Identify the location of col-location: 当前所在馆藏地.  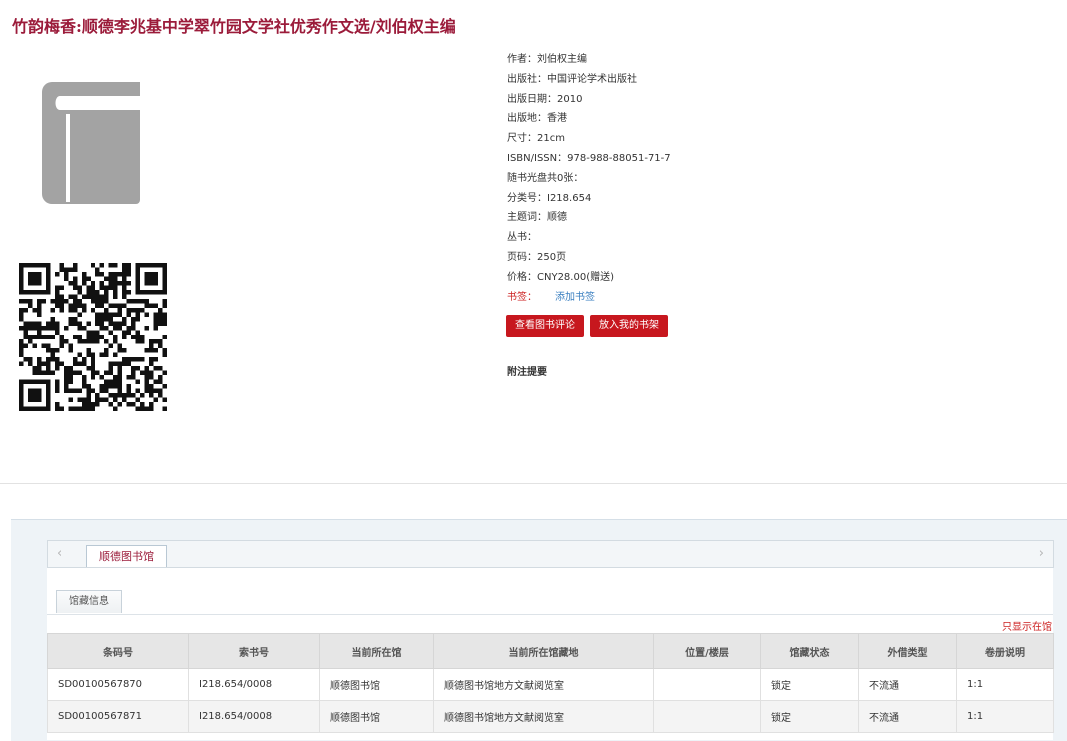
(543, 651).